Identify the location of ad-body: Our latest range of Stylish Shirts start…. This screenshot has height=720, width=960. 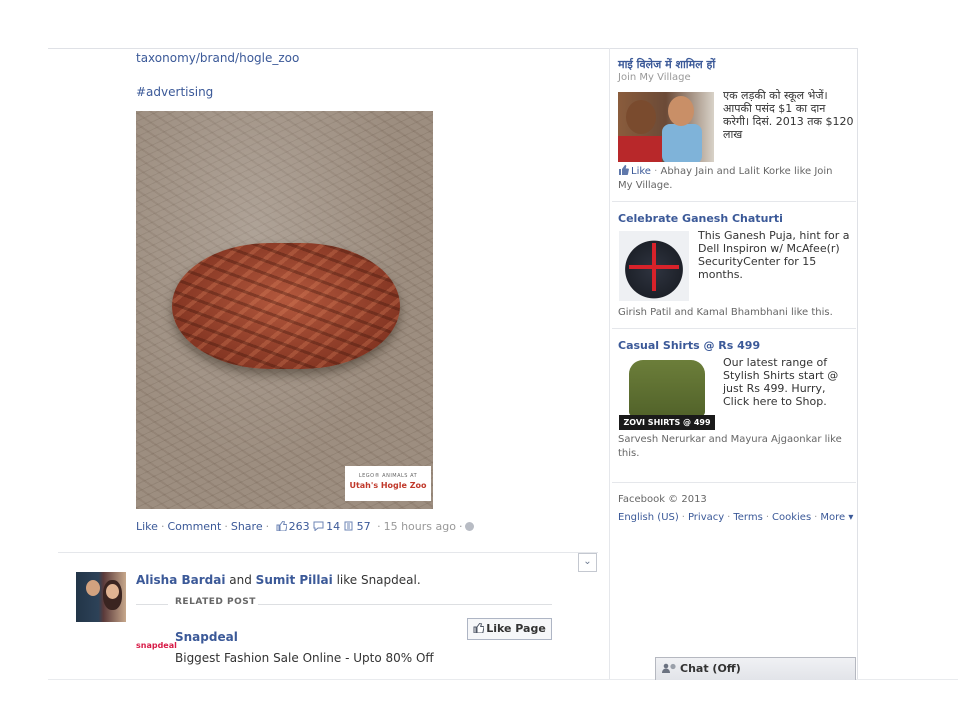
(787, 382).